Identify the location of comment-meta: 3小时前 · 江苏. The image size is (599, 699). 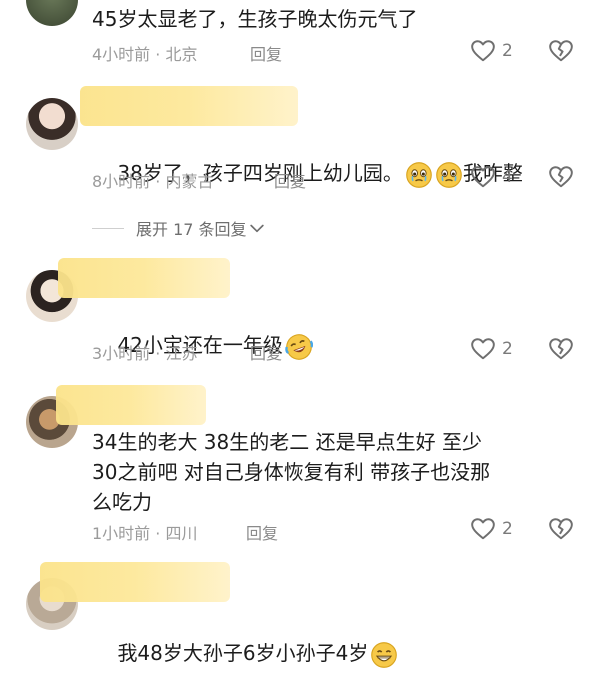
(145, 353).